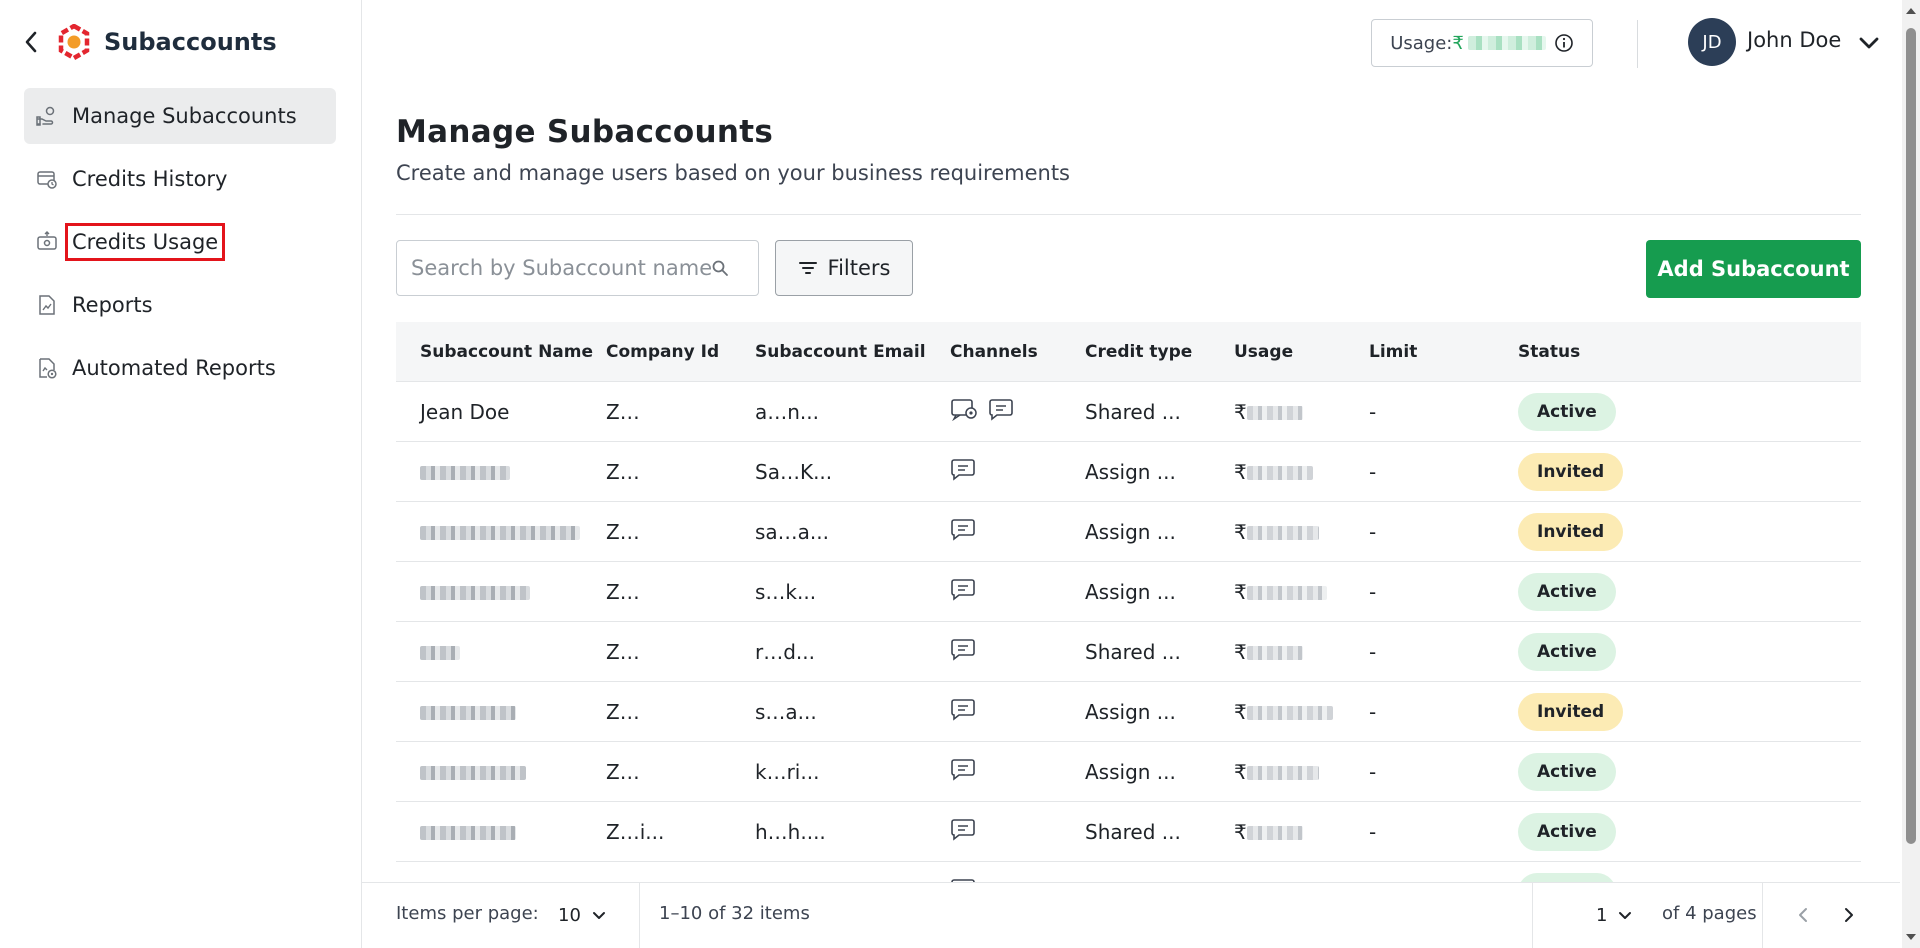 The image size is (1920, 948). What do you see at coordinates (1618, 352) in the screenshot?
I see `column-header-status: Status` at bounding box center [1618, 352].